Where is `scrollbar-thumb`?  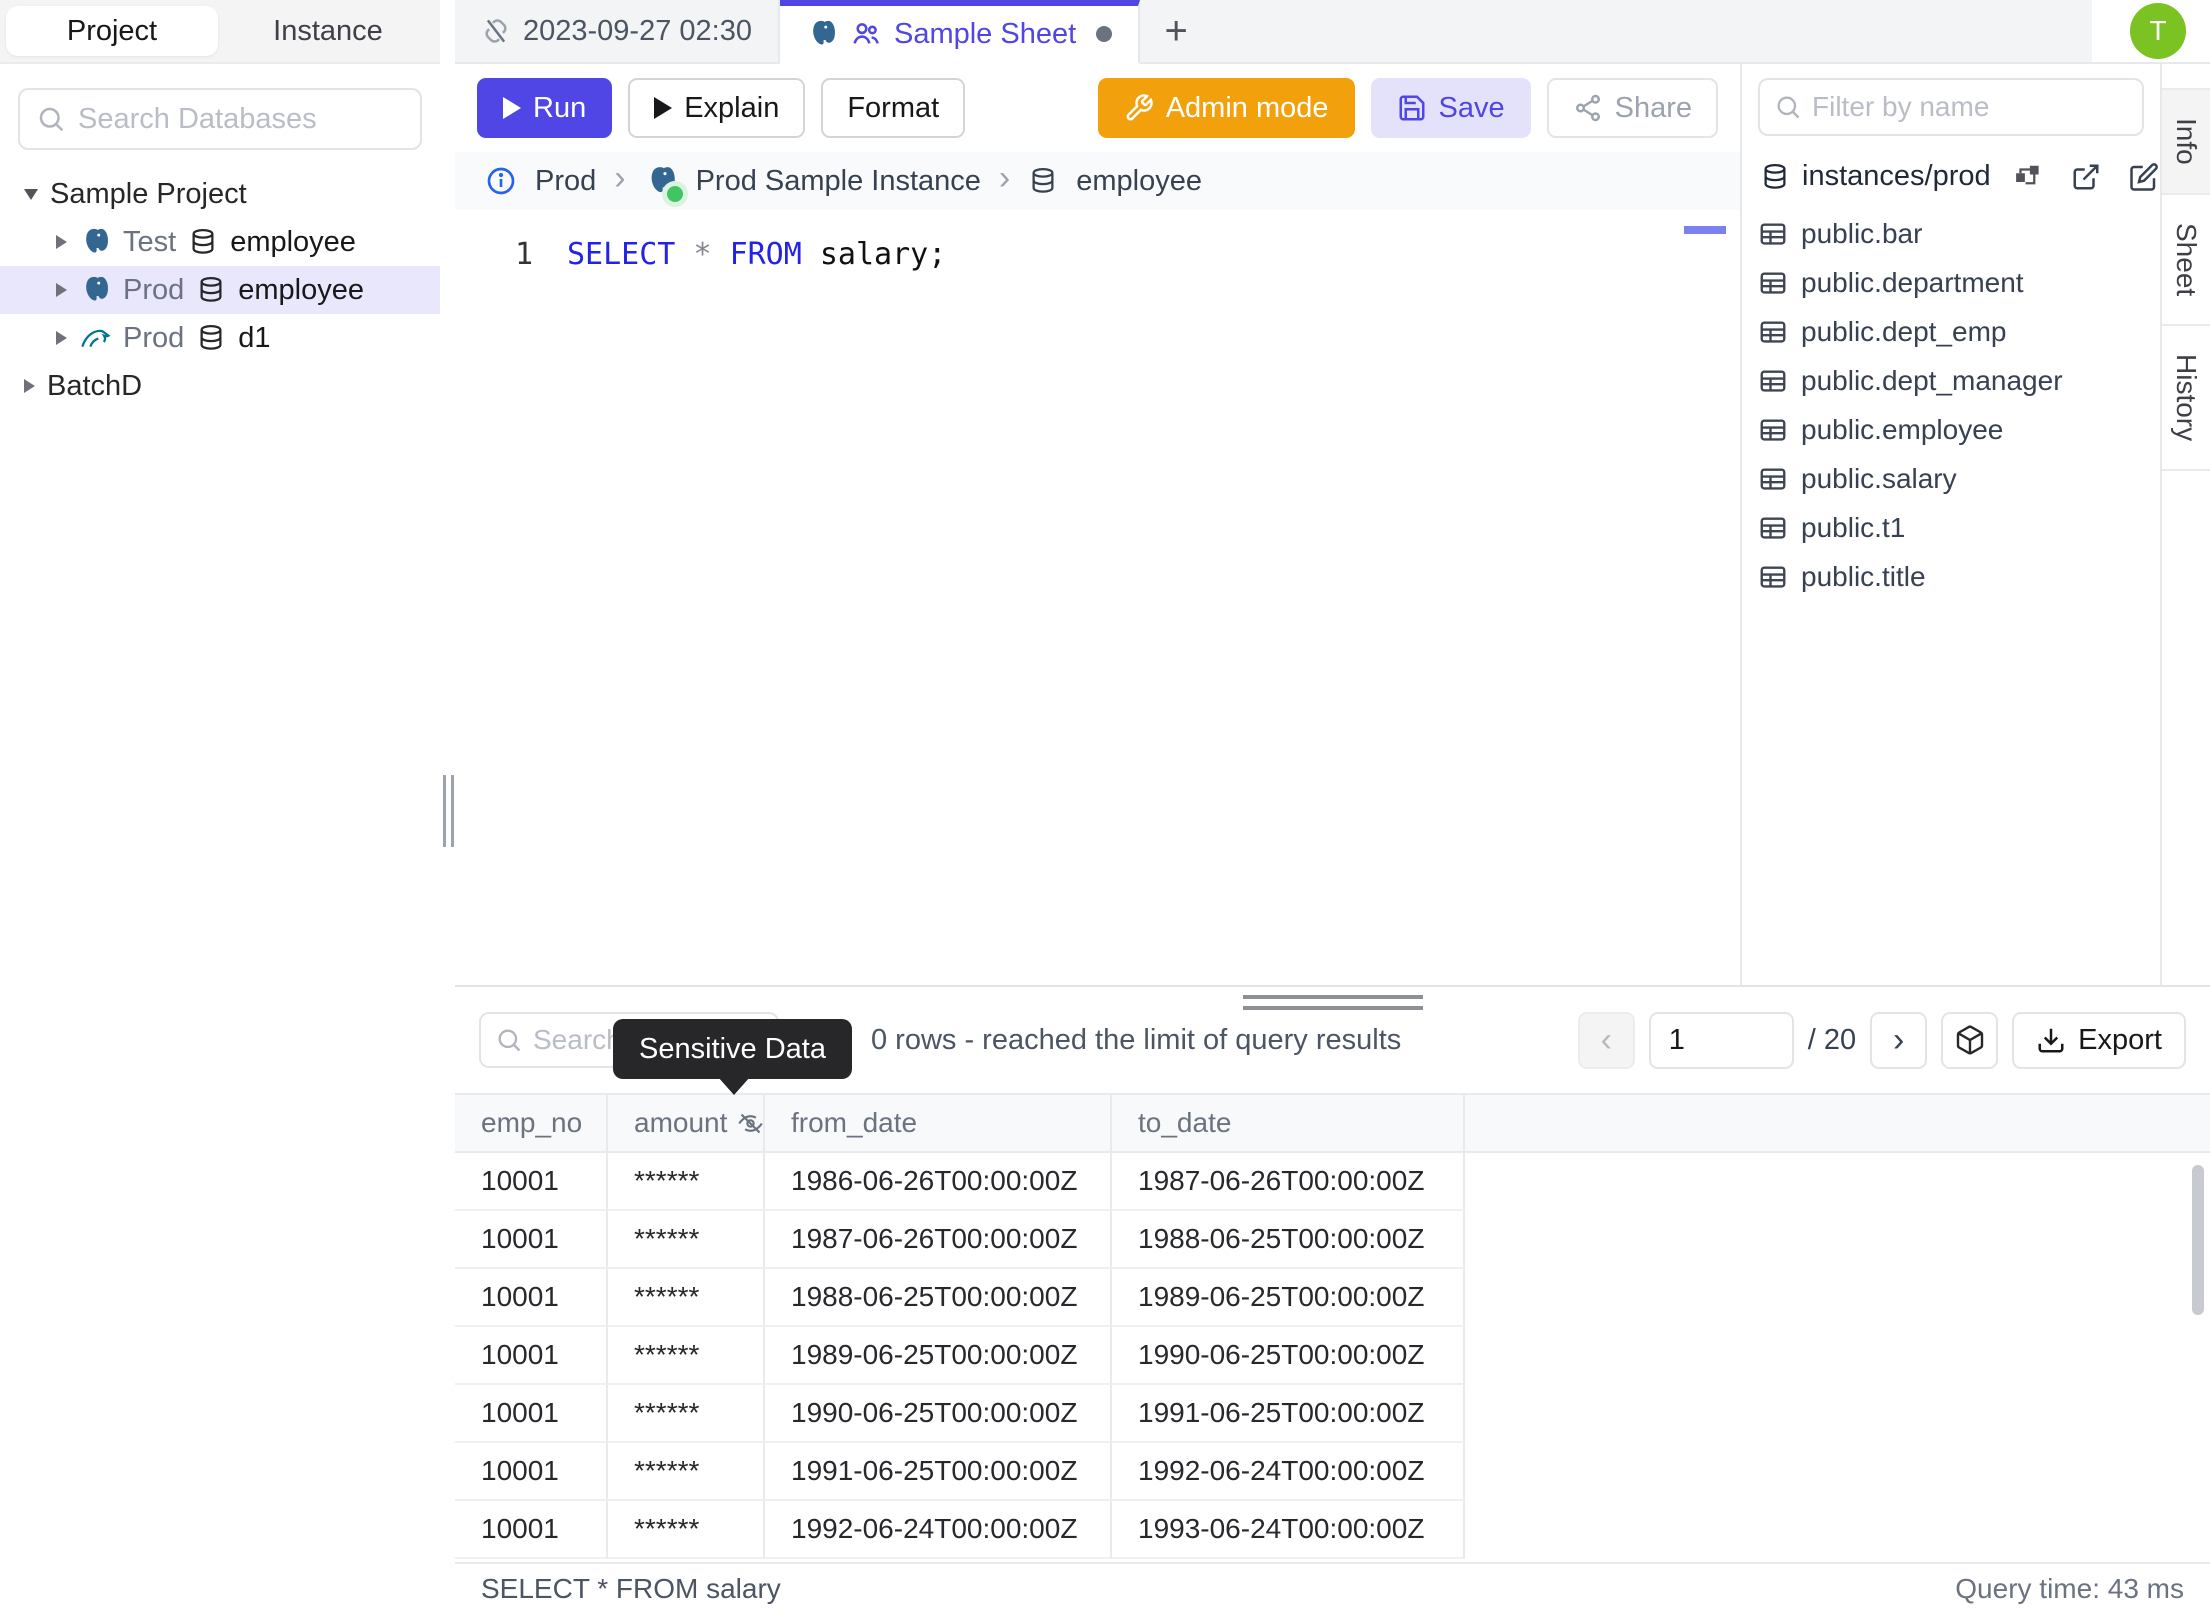
scrollbar-thumb is located at coordinates (2198, 1240).